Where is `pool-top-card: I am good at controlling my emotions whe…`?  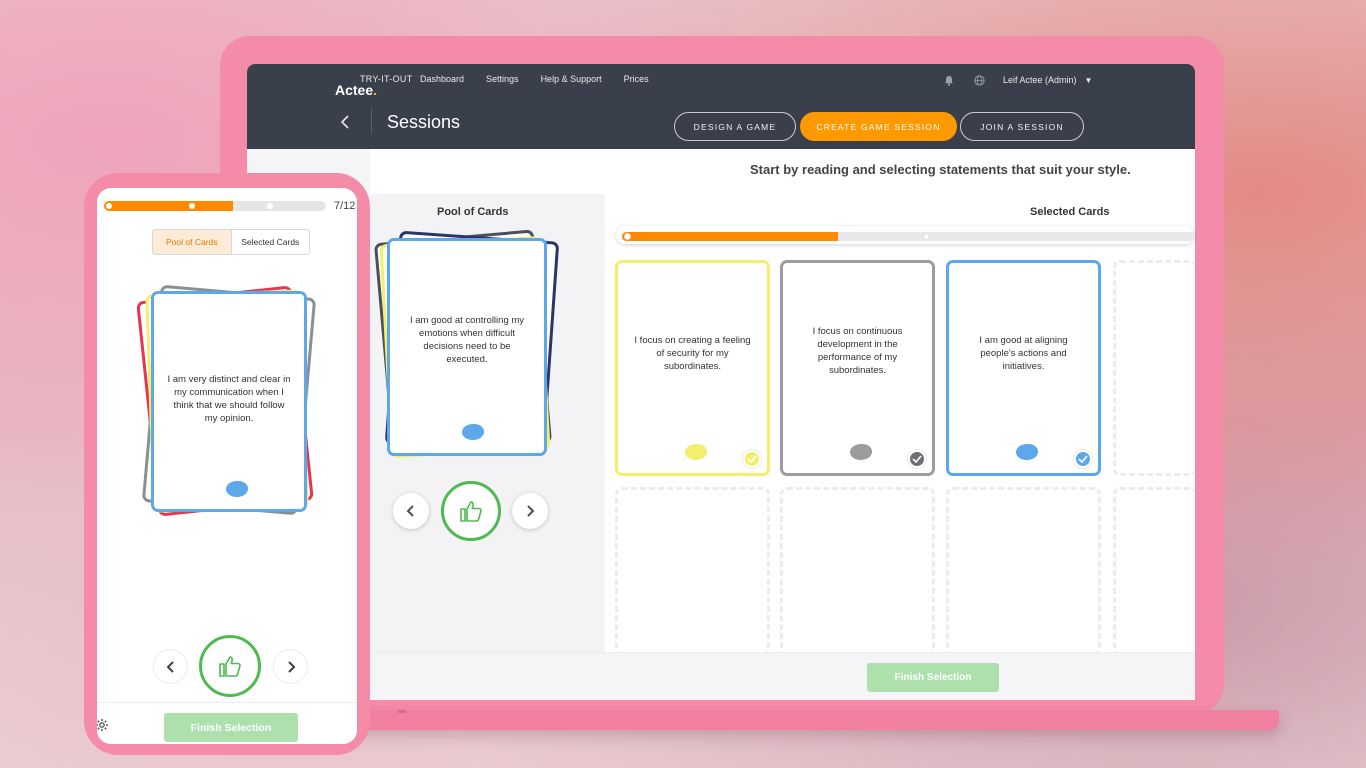 pool-top-card: I am good at controlling my emotions whe… is located at coordinates (467, 347).